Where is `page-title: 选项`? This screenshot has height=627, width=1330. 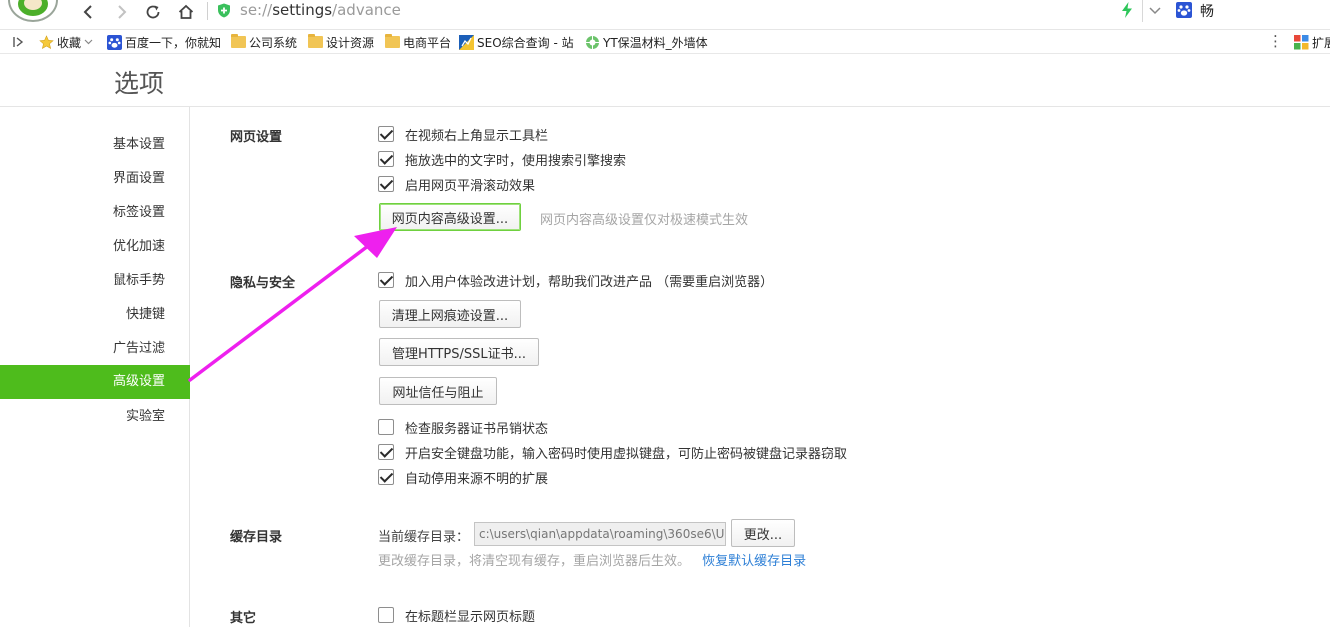
page-title: 选项 is located at coordinates (139, 83).